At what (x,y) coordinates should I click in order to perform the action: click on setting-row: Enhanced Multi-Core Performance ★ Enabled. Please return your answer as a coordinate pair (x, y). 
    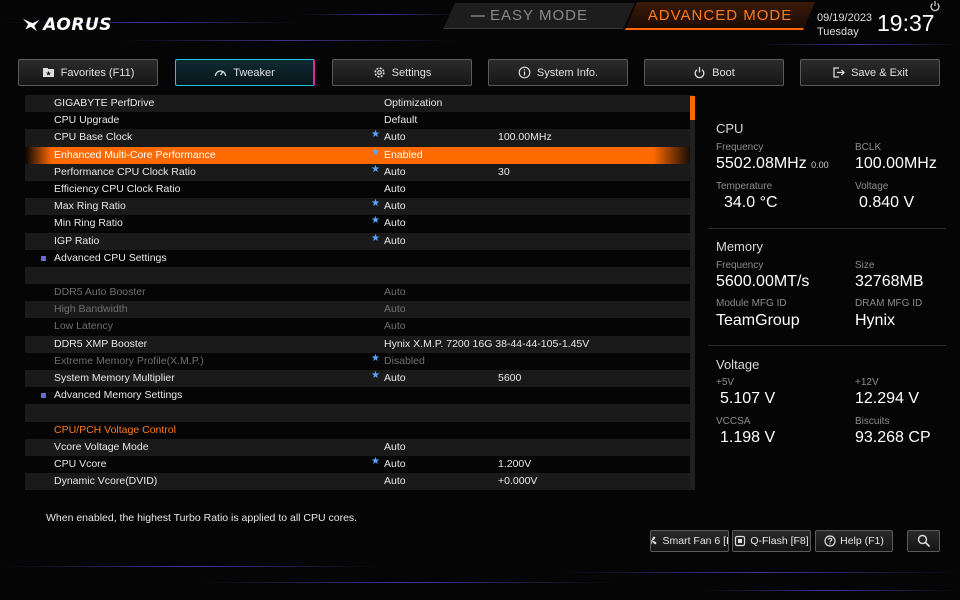
    Looking at the image, I should click on (359, 155).